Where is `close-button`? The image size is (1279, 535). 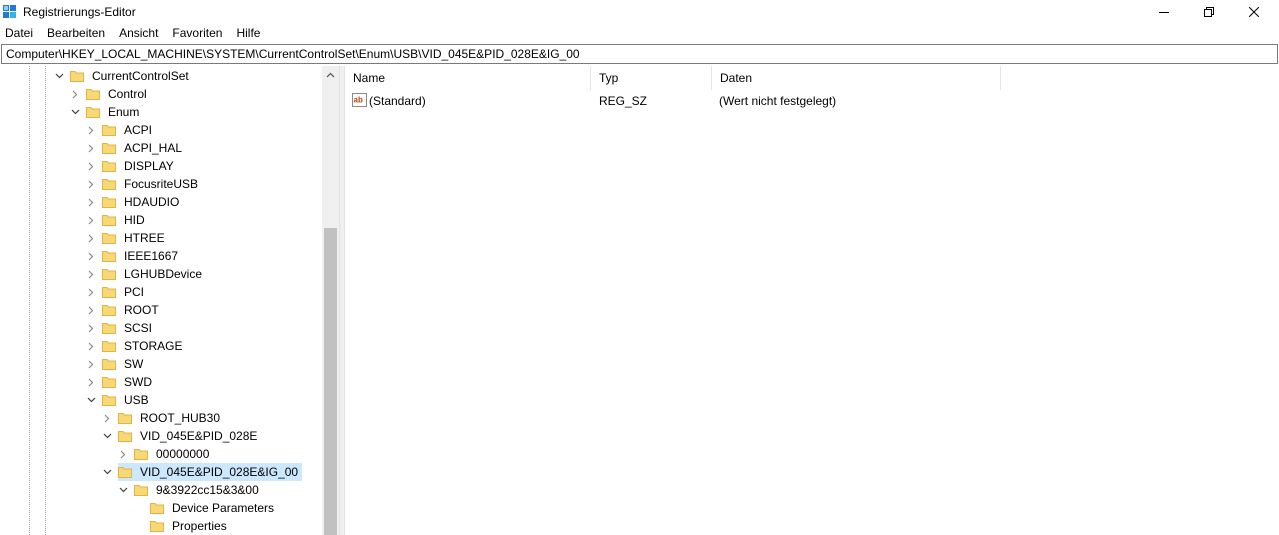 close-button is located at coordinates (1254, 12).